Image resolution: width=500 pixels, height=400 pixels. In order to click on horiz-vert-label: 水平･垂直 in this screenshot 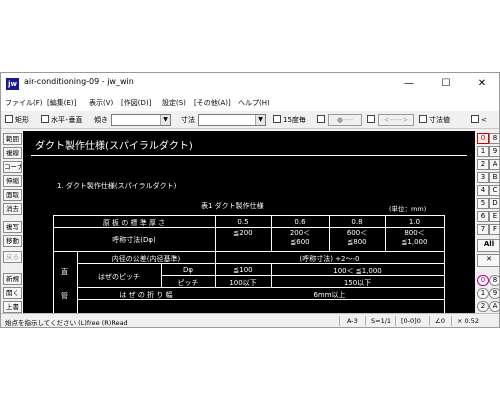, I will do `click(67, 120)`.